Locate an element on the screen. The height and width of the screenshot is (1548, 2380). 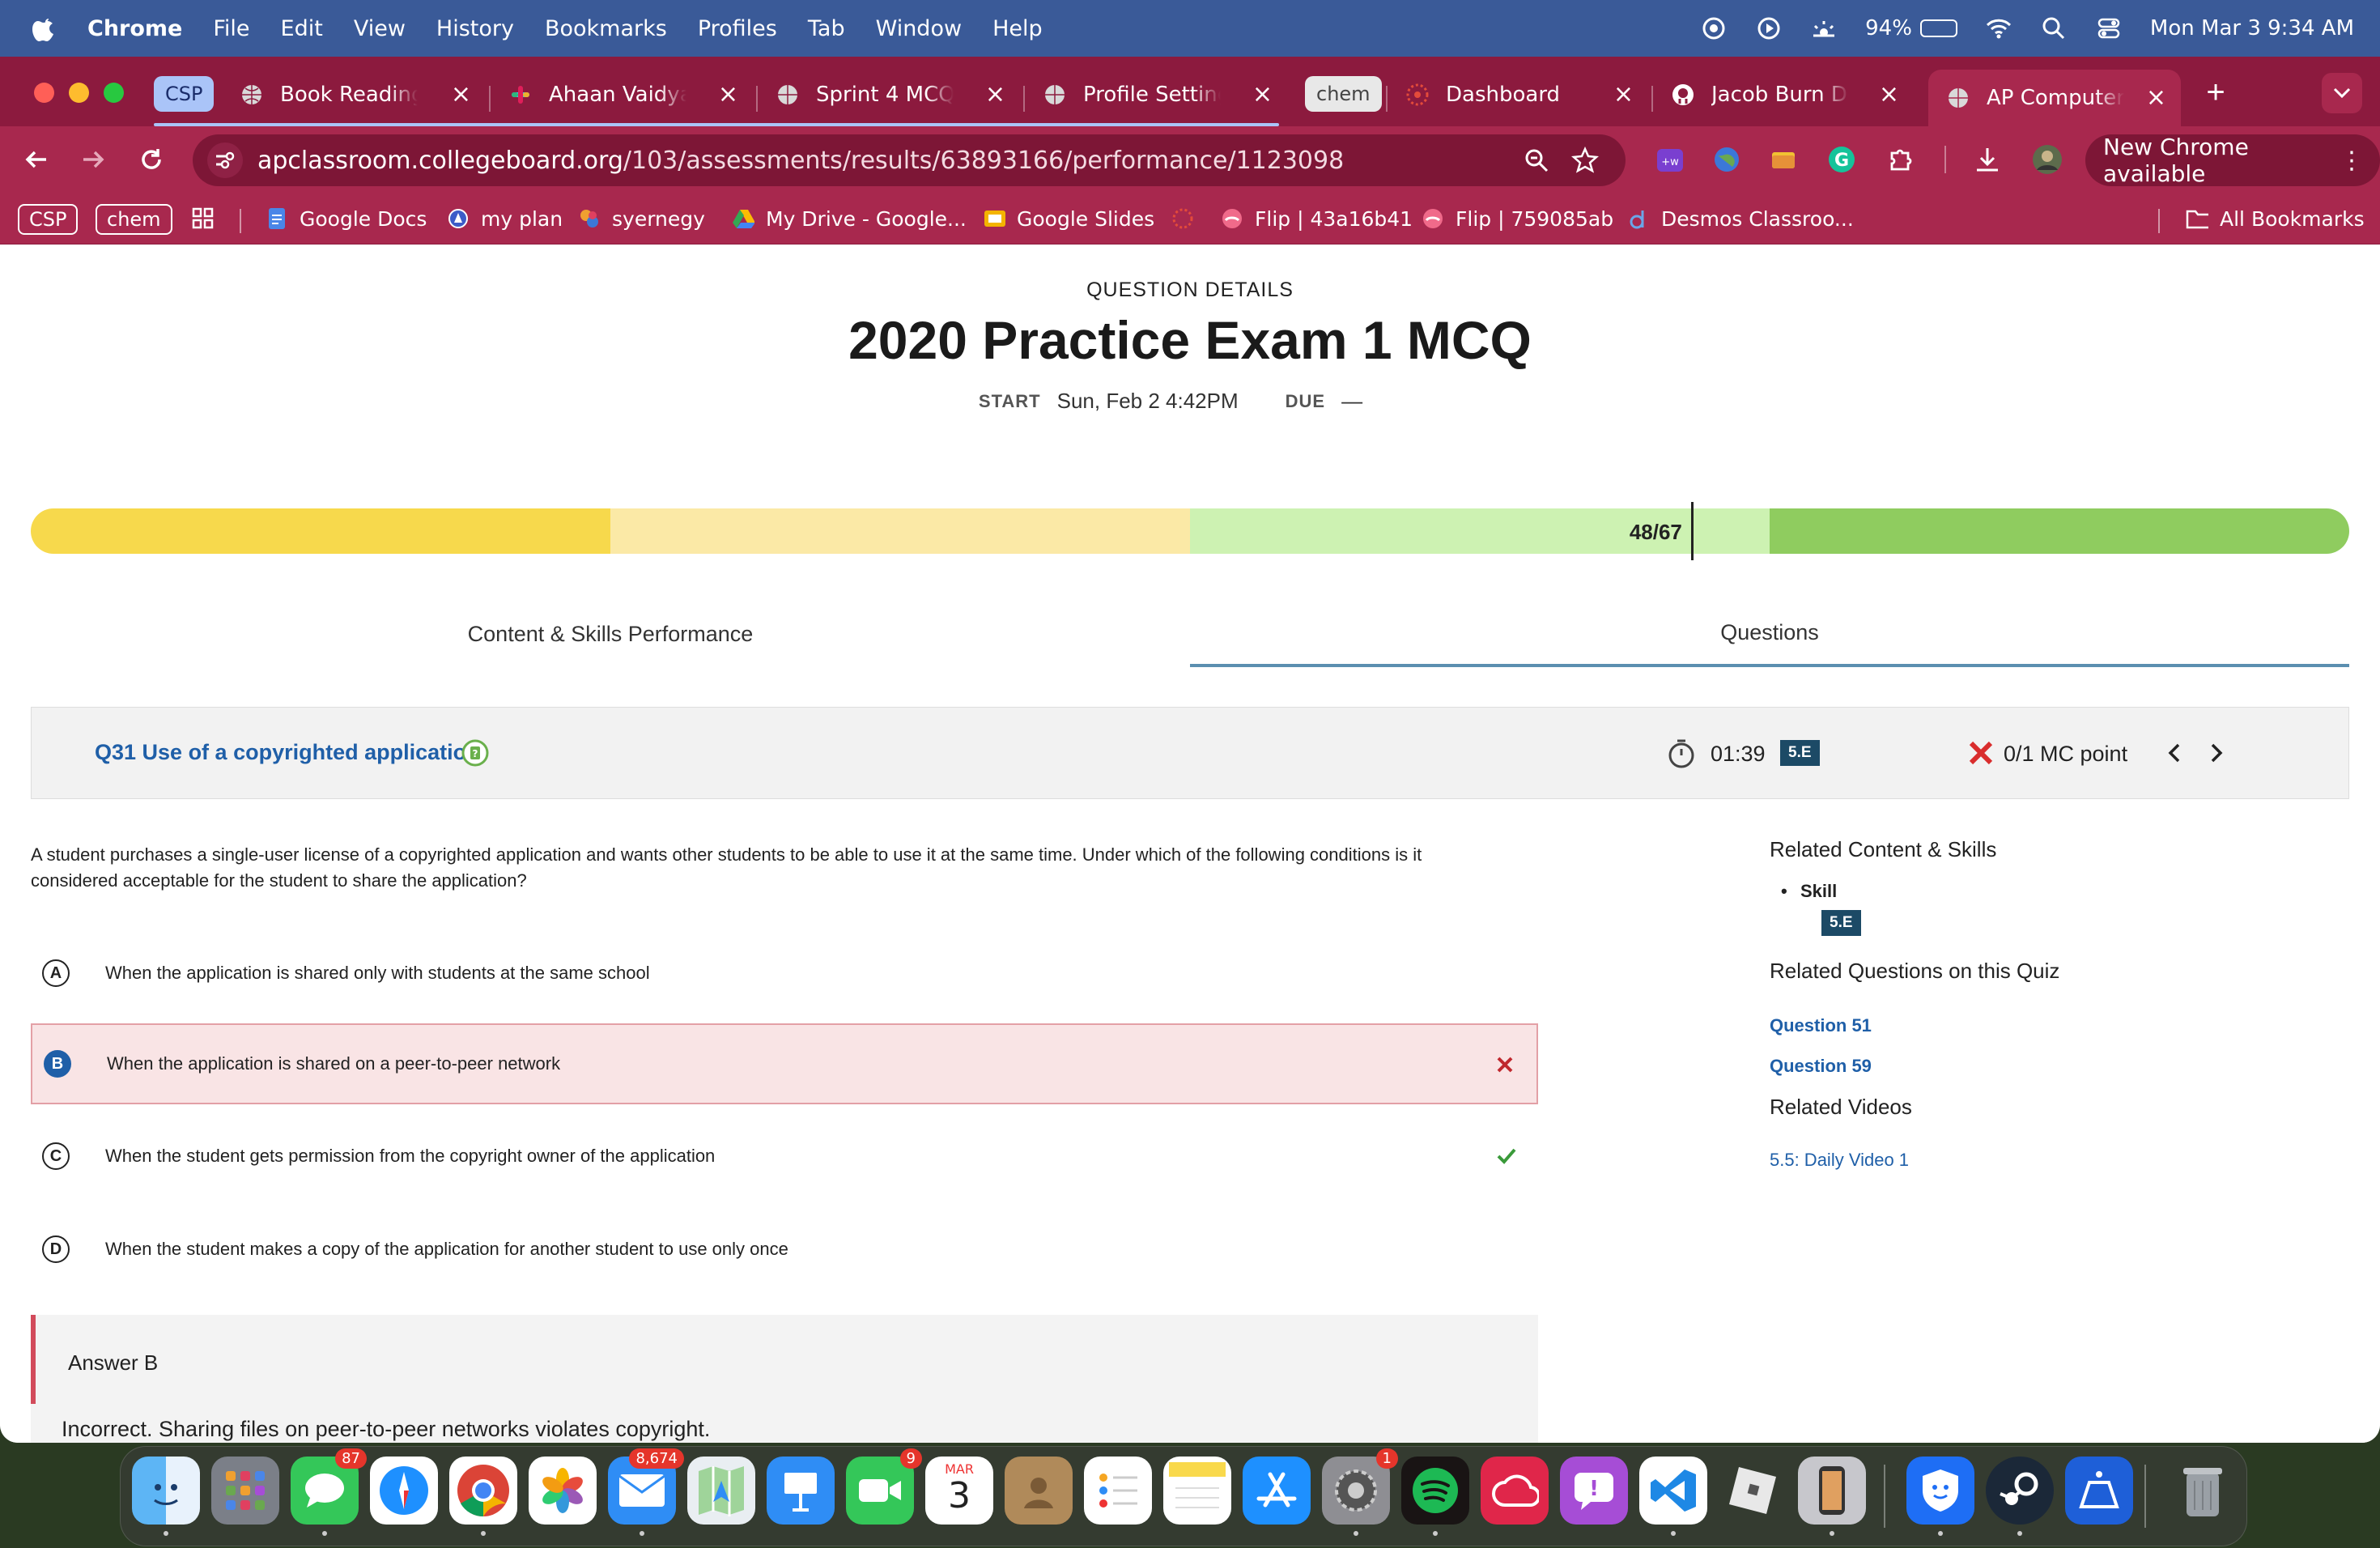
all-bookmarks-button: All Bookmarks is located at coordinates (2275, 219).